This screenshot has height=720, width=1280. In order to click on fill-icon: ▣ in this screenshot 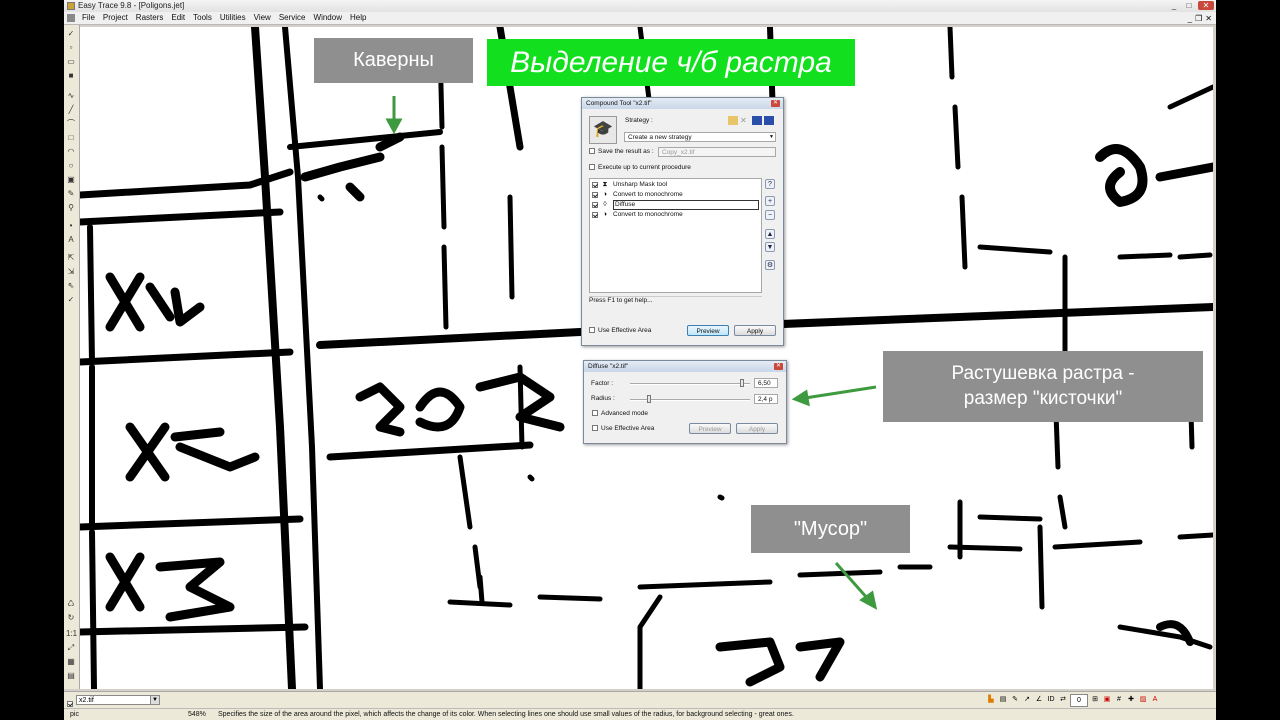, I will do `click(71, 180)`.